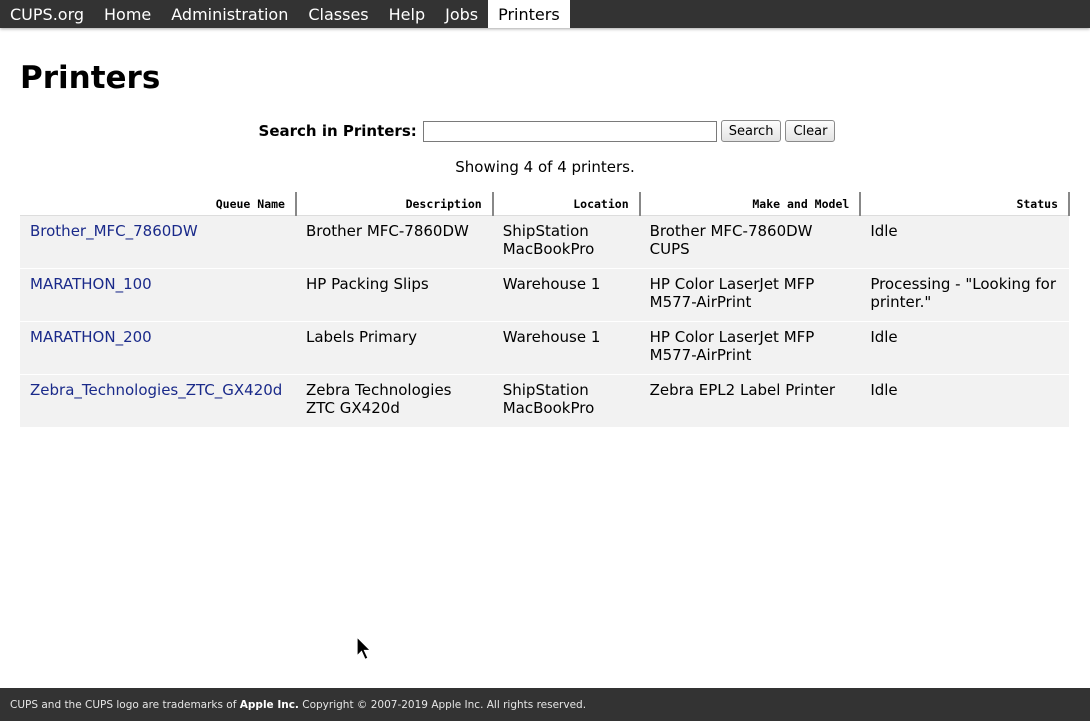  Describe the element at coordinates (750, 242) in the screenshot. I see `make-model-cell: Brother MFC-7860DW CUPS` at that location.